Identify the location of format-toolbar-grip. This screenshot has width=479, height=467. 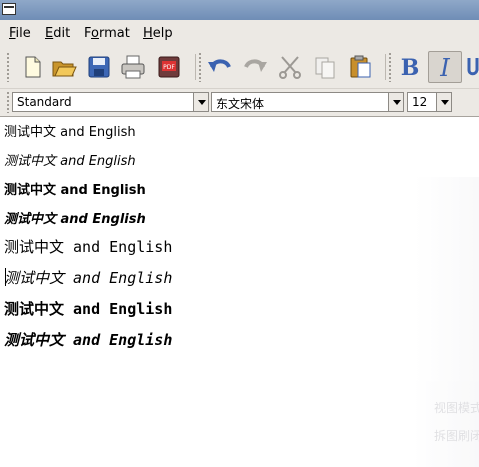
(8, 102).